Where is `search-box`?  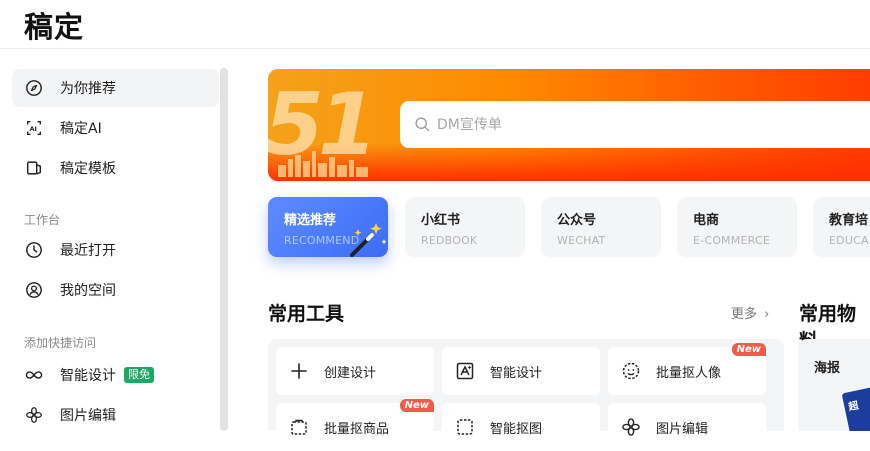 search-box is located at coordinates (635, 124).